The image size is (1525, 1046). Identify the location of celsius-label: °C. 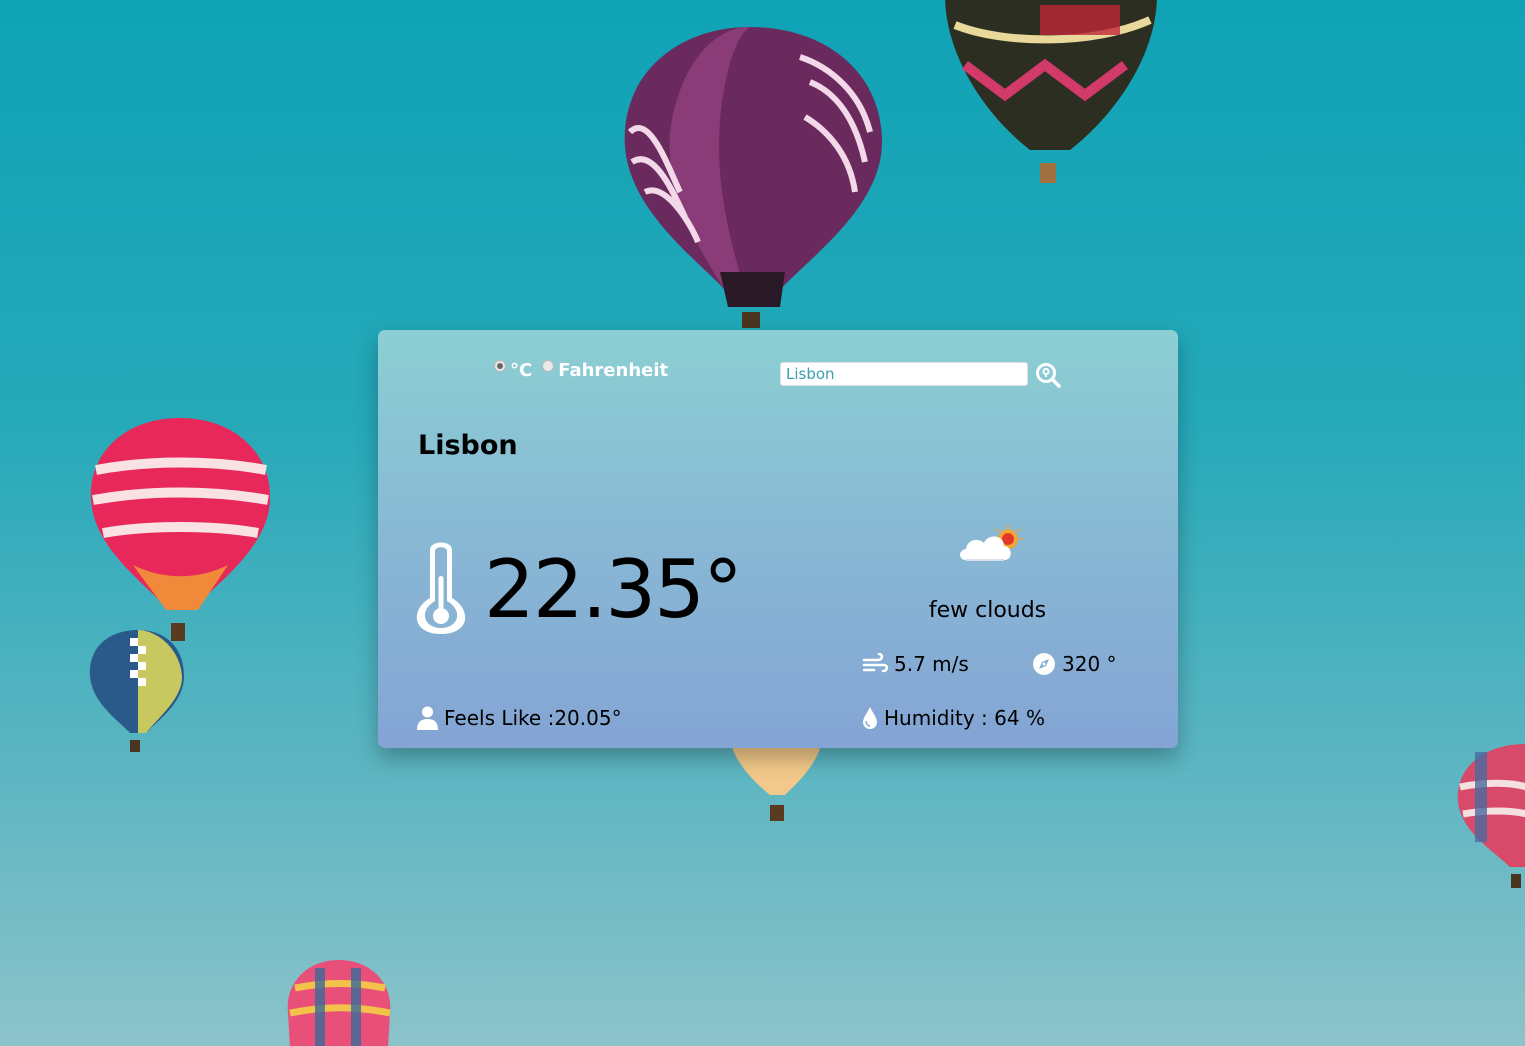
(521, 370).